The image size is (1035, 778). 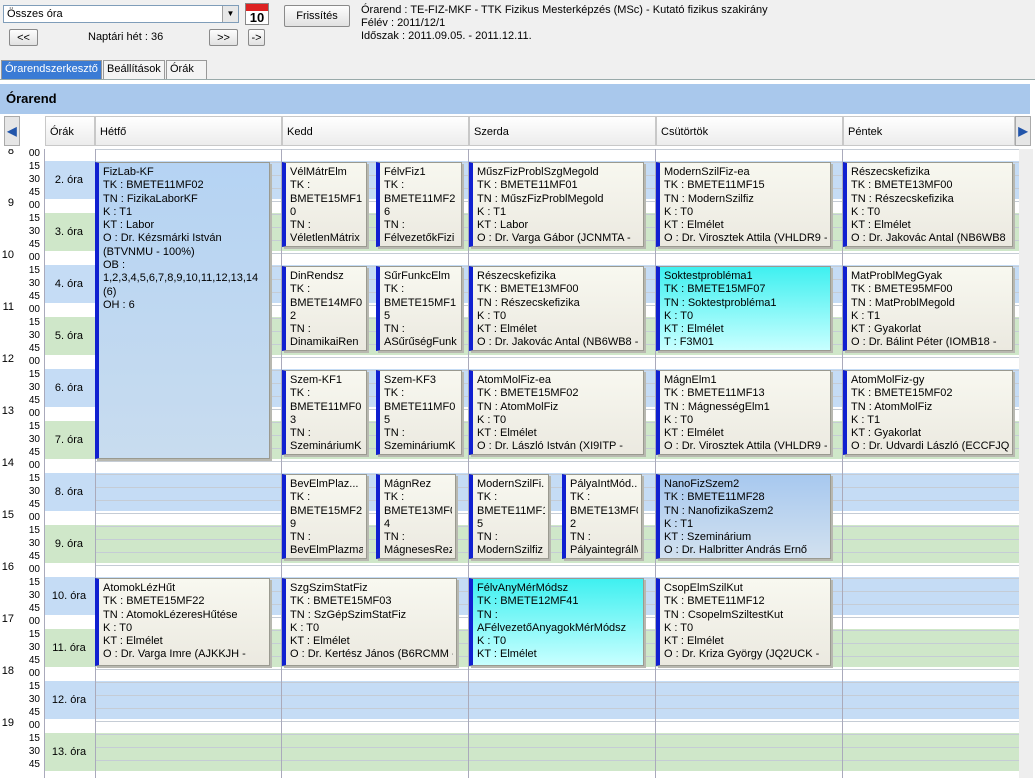 What do you see at coordinates (182, 622) in the screenshot?
I see `course-card: AtomokLézHűt TK : BMETE15MF22 TN` at bounding box center [182, 622].